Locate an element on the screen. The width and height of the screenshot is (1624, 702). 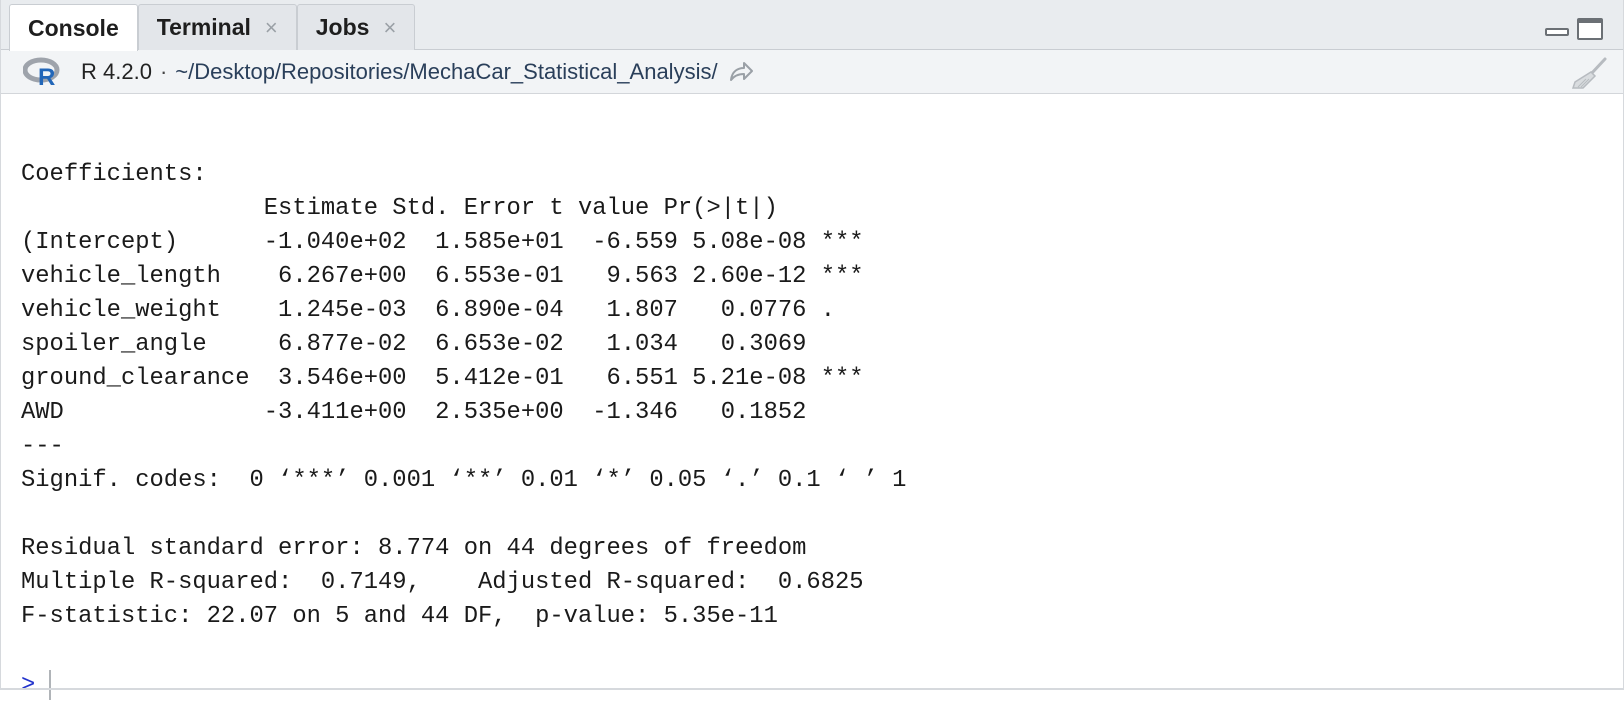
svg-text: R is located at coordinates (46, 75).